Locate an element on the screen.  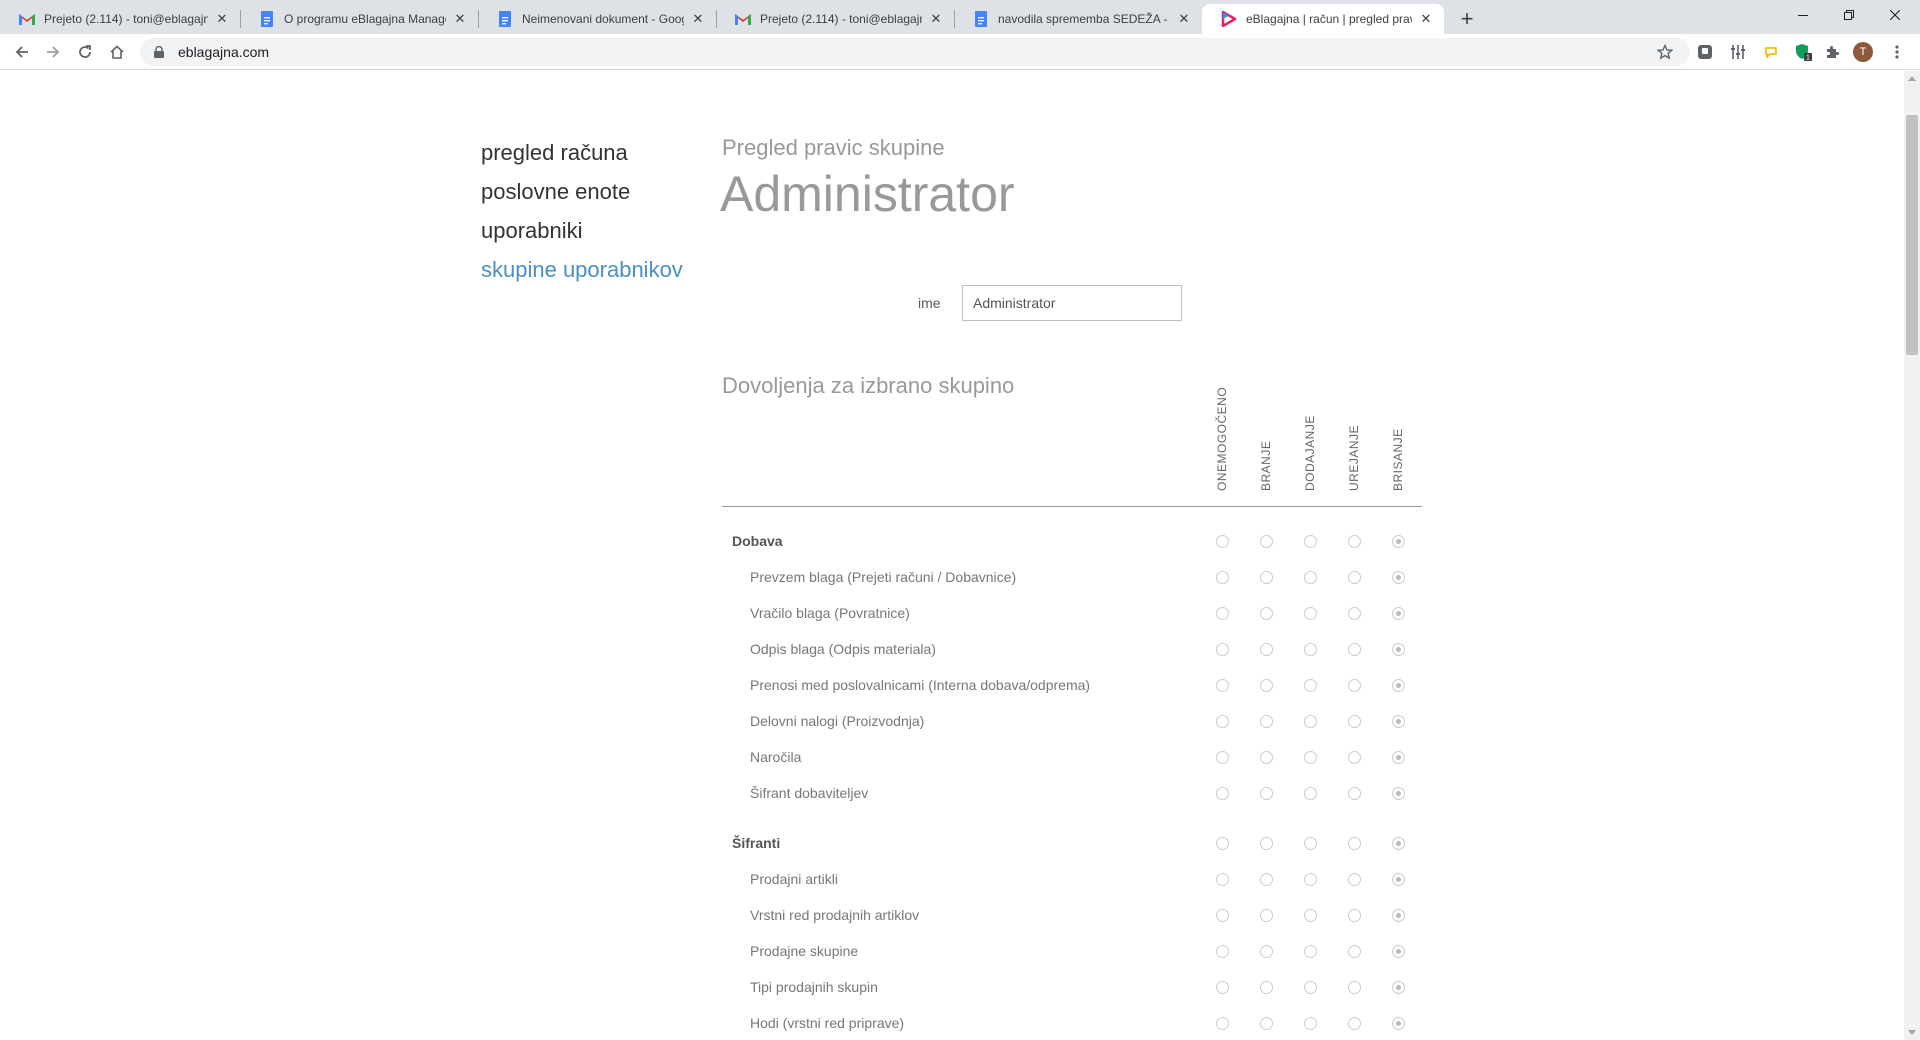
back-button is located at coordinates (22, 52).